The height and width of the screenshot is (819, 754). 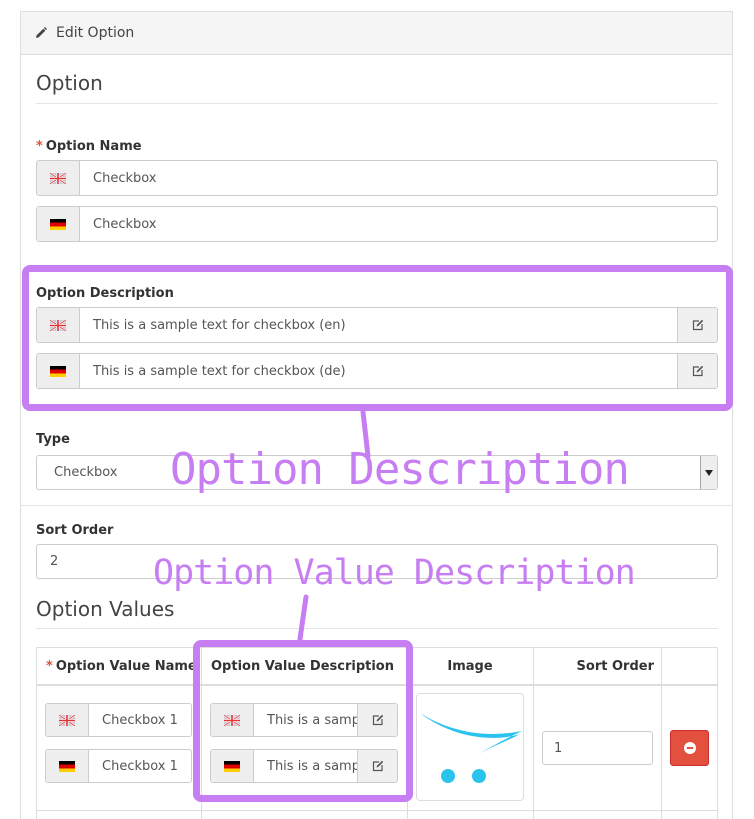 I want to click on option-value-name-input-de: Checkbox 1, so click(x=118, y=766).